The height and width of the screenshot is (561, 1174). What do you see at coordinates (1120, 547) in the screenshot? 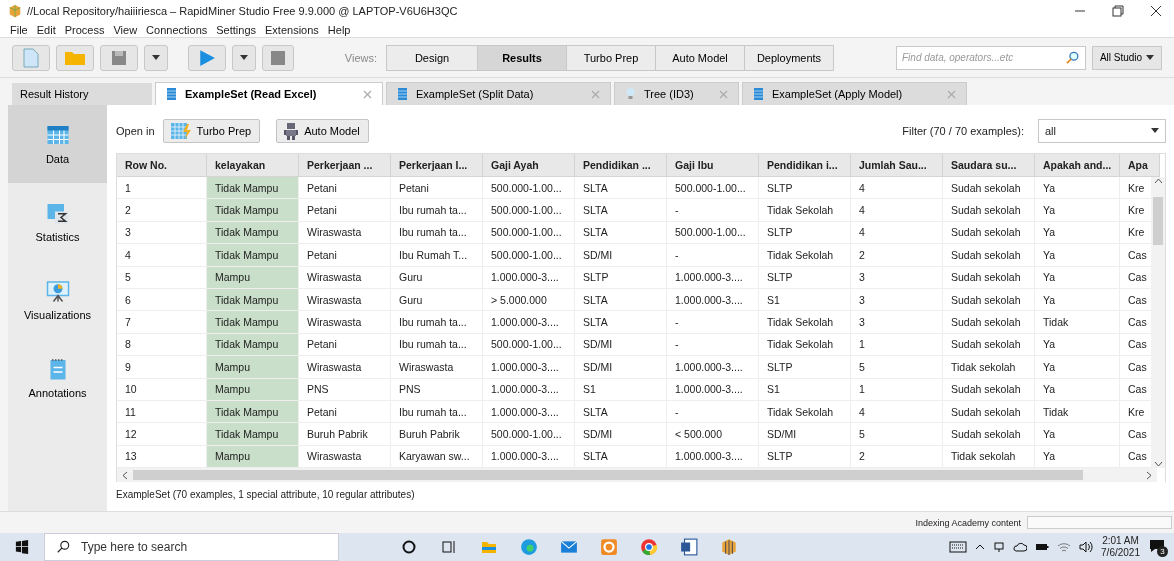
I see `clock: 2:01 AM 7/6/2021` at bounding box center [1120, 547].